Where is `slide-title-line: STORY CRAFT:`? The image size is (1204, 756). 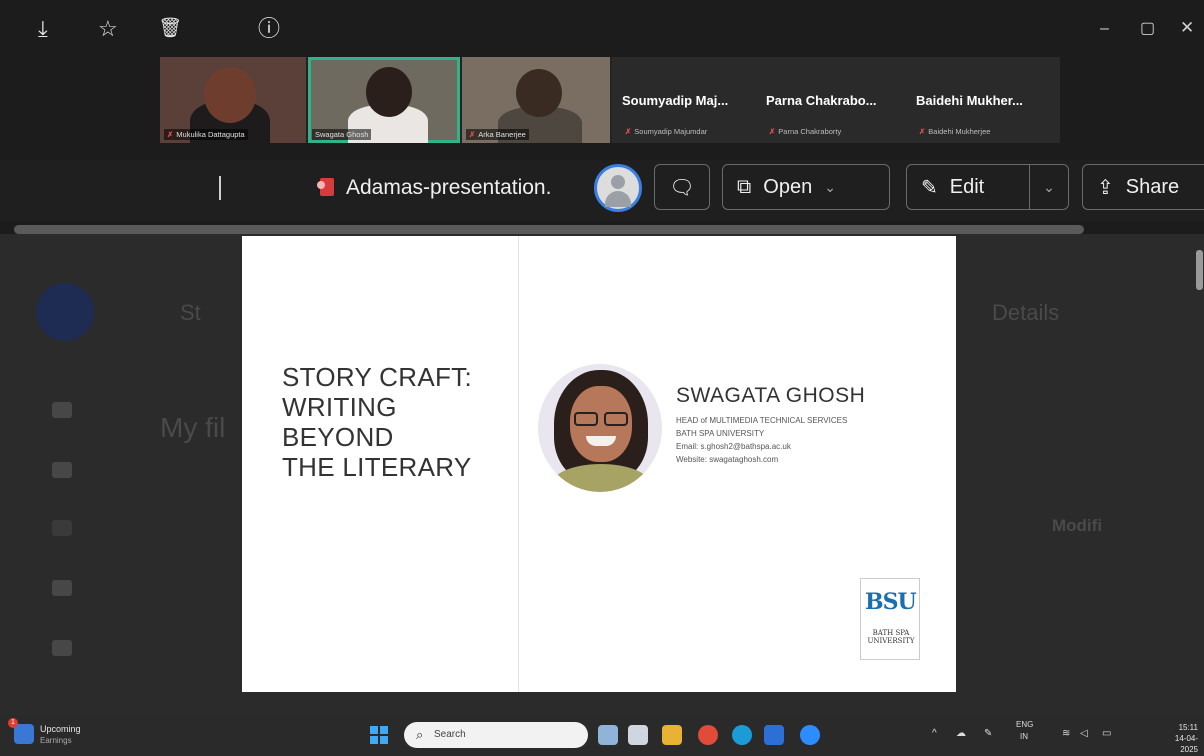 slide-title-line: STORY CRAFT: is located at coordinates (377, 377).